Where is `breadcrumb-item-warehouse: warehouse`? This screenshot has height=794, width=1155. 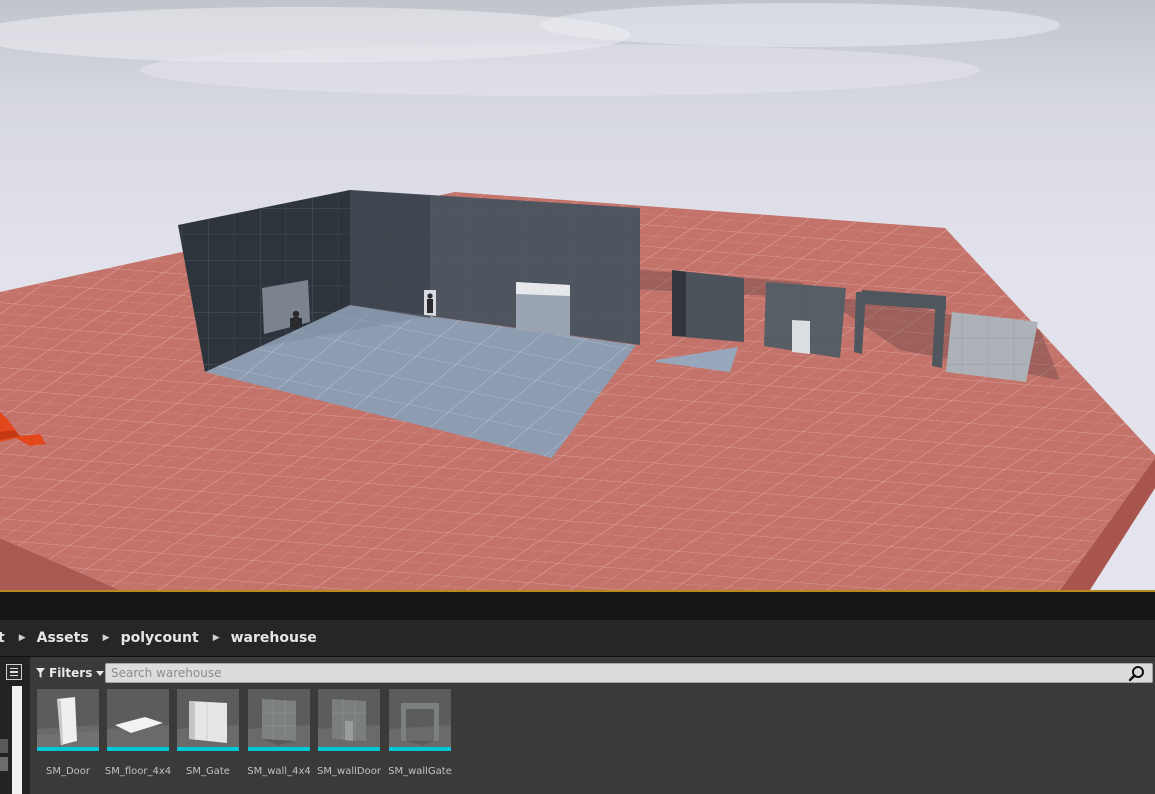 breadcrumb-item-warehouse: warehouse is located at coordinates (274, 638).